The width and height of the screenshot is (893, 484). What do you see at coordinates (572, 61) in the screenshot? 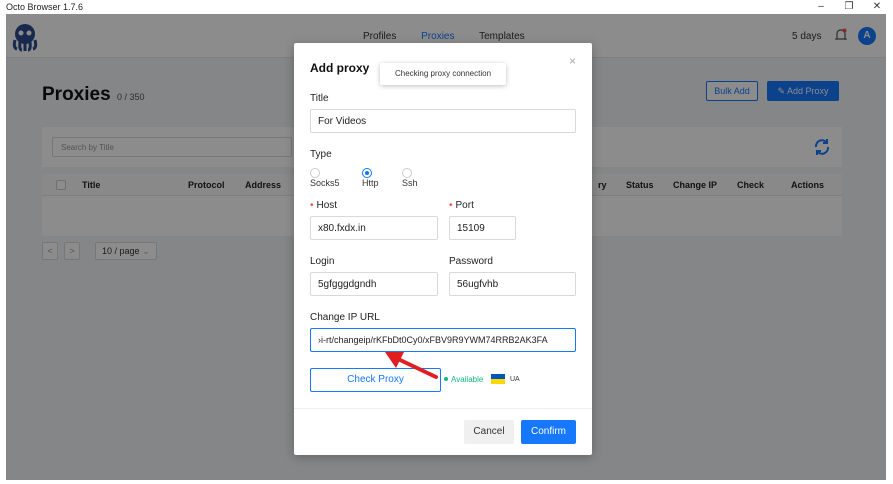
I see `close-icon: ×` at bounding box center [572, 61].